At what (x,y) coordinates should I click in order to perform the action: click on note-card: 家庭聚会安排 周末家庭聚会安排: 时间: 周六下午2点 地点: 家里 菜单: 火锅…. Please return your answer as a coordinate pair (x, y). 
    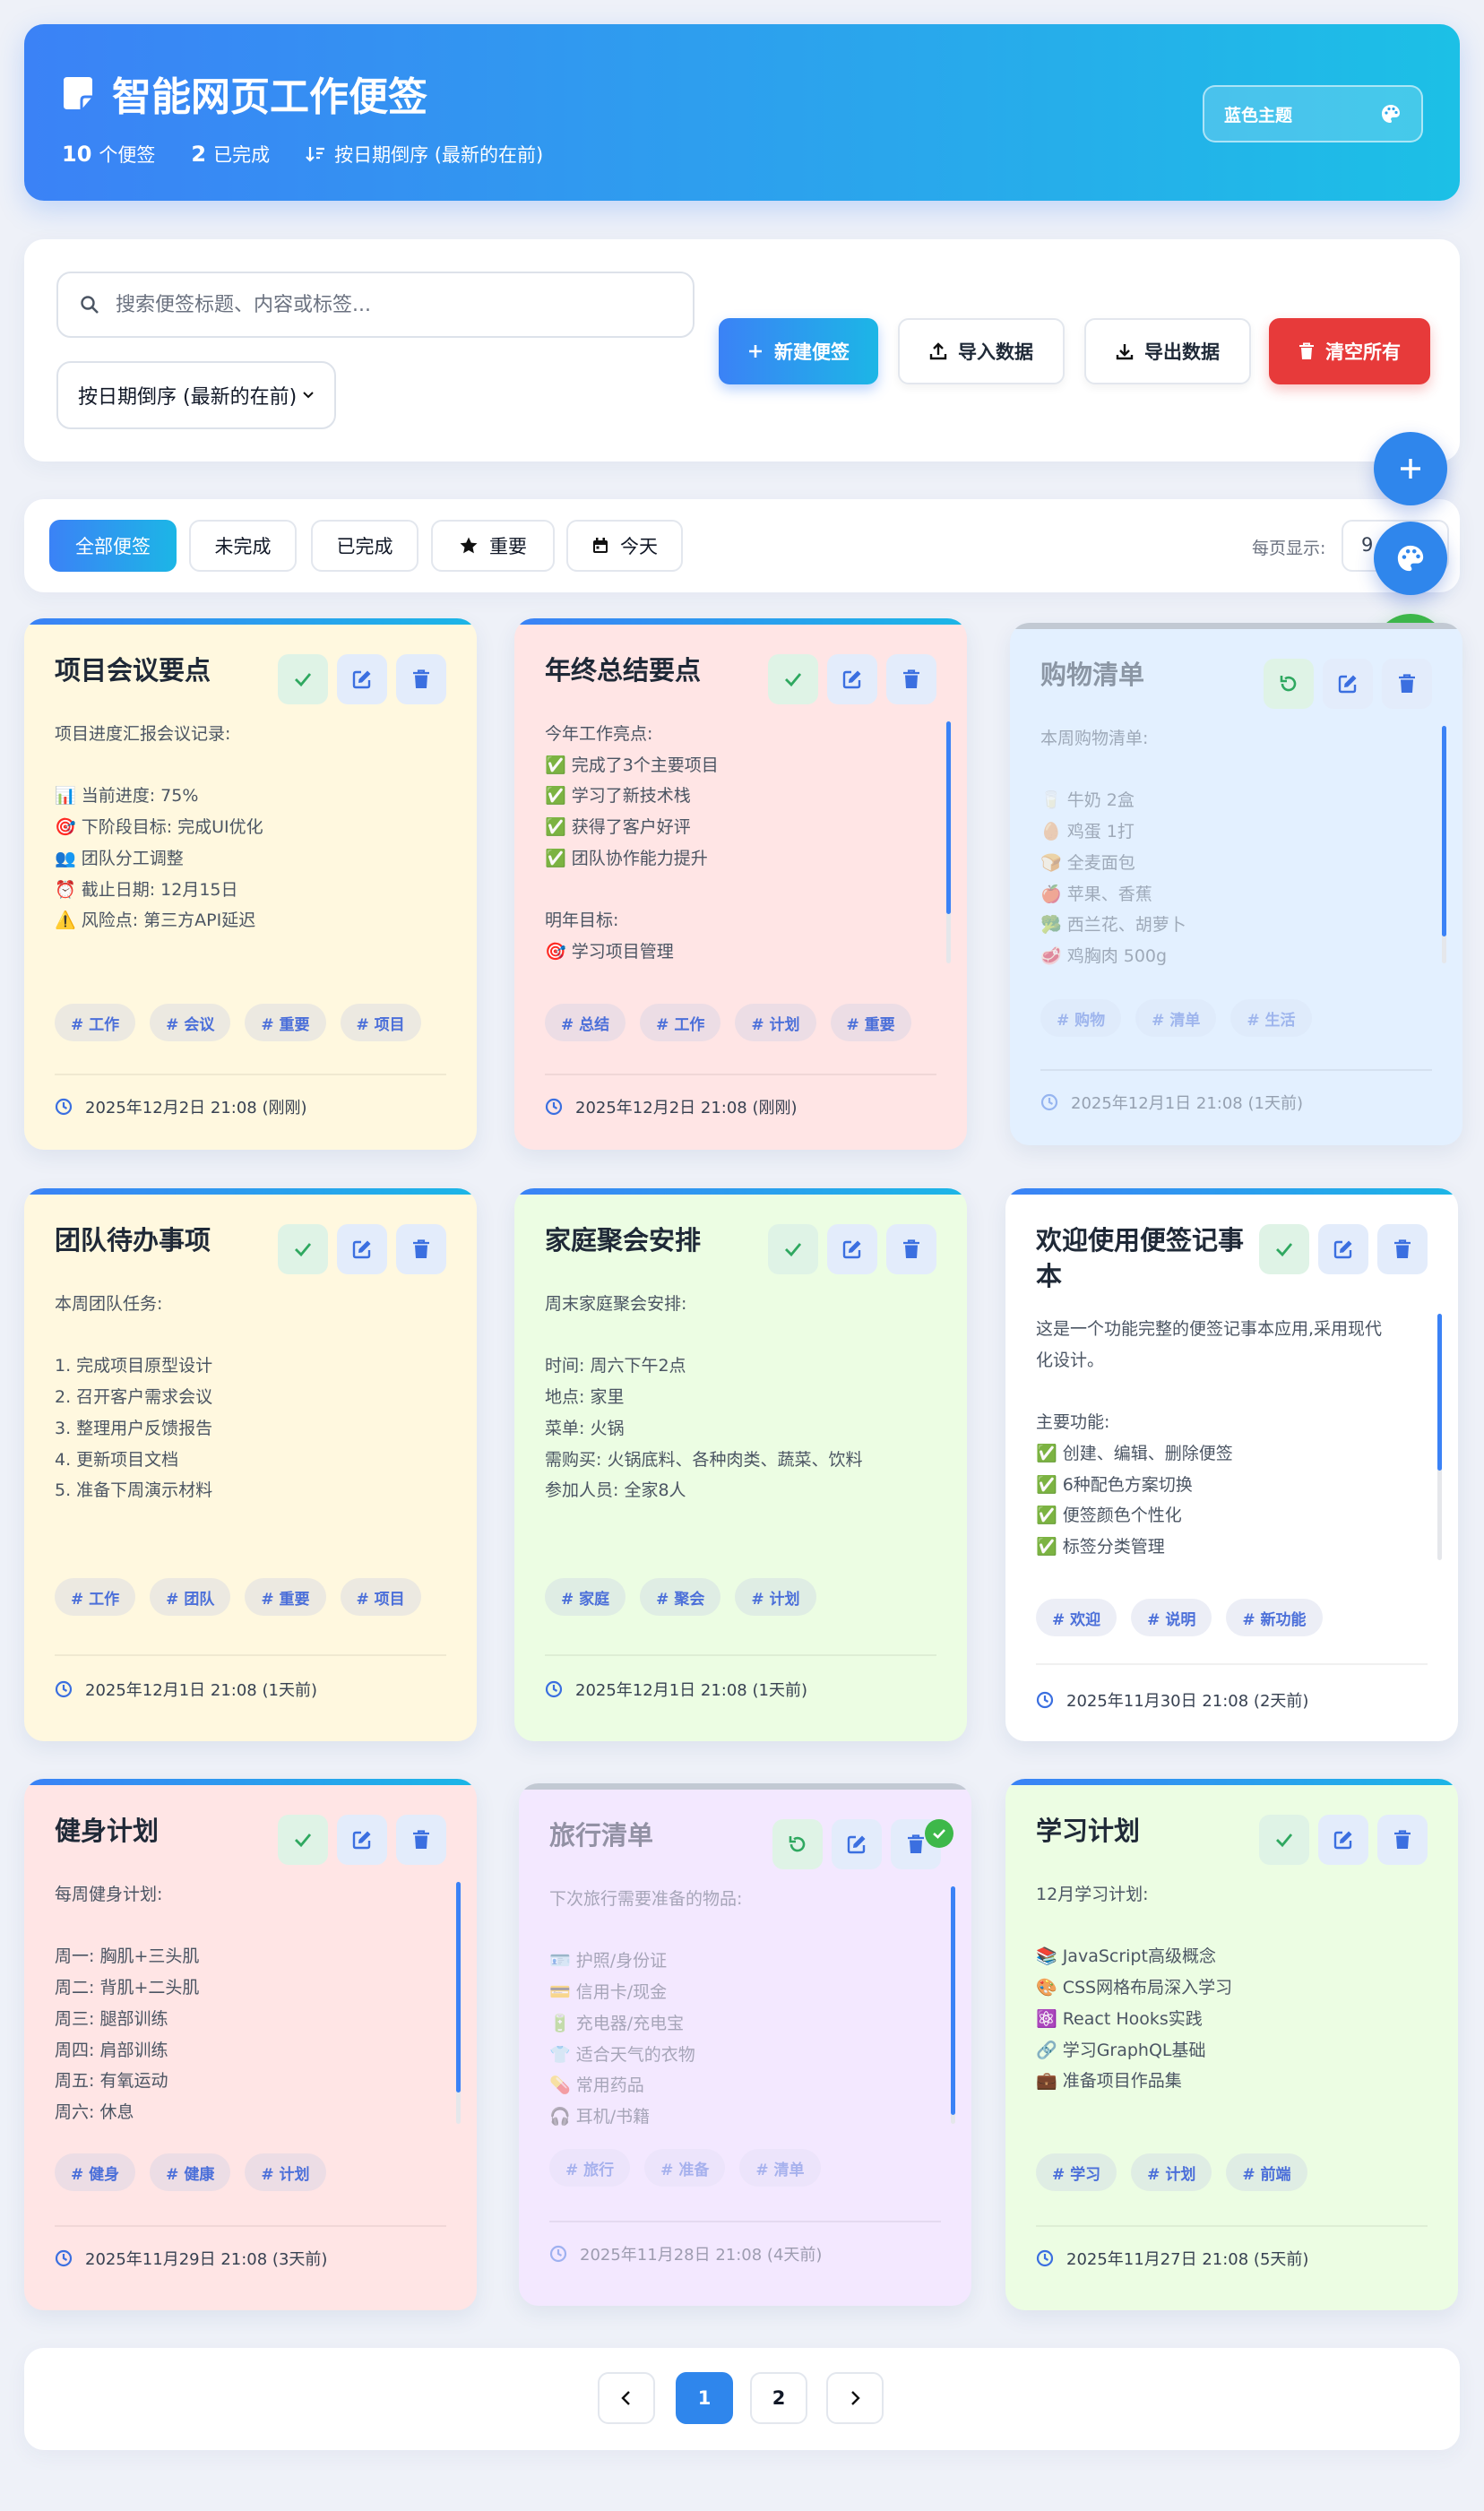
    Looking at the image, I should click on (740, 1464).